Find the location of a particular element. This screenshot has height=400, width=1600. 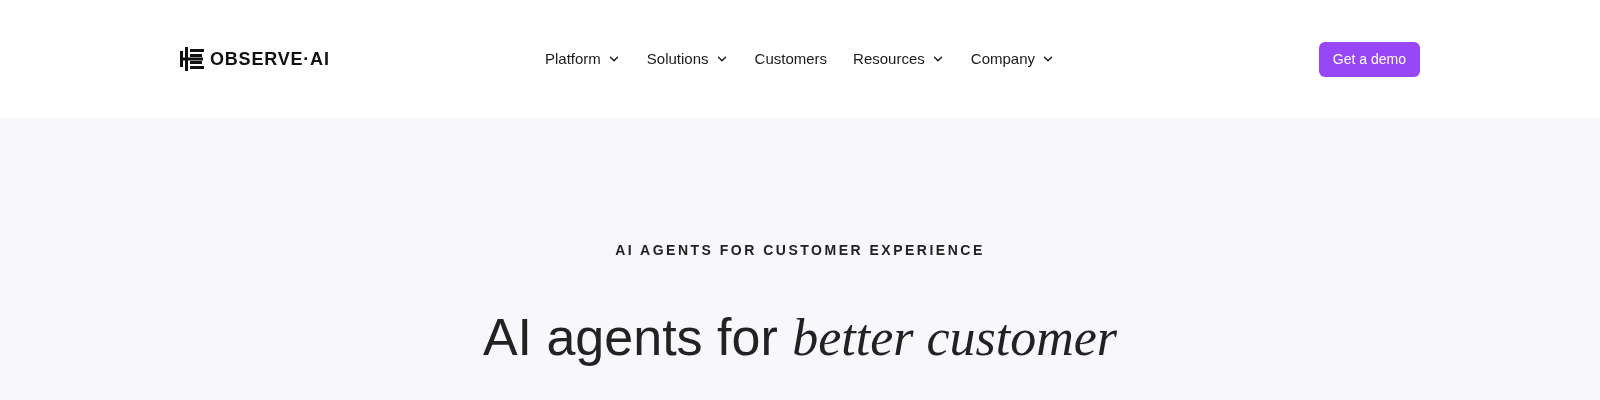

logo-icon is located at coordinates (193, 59).